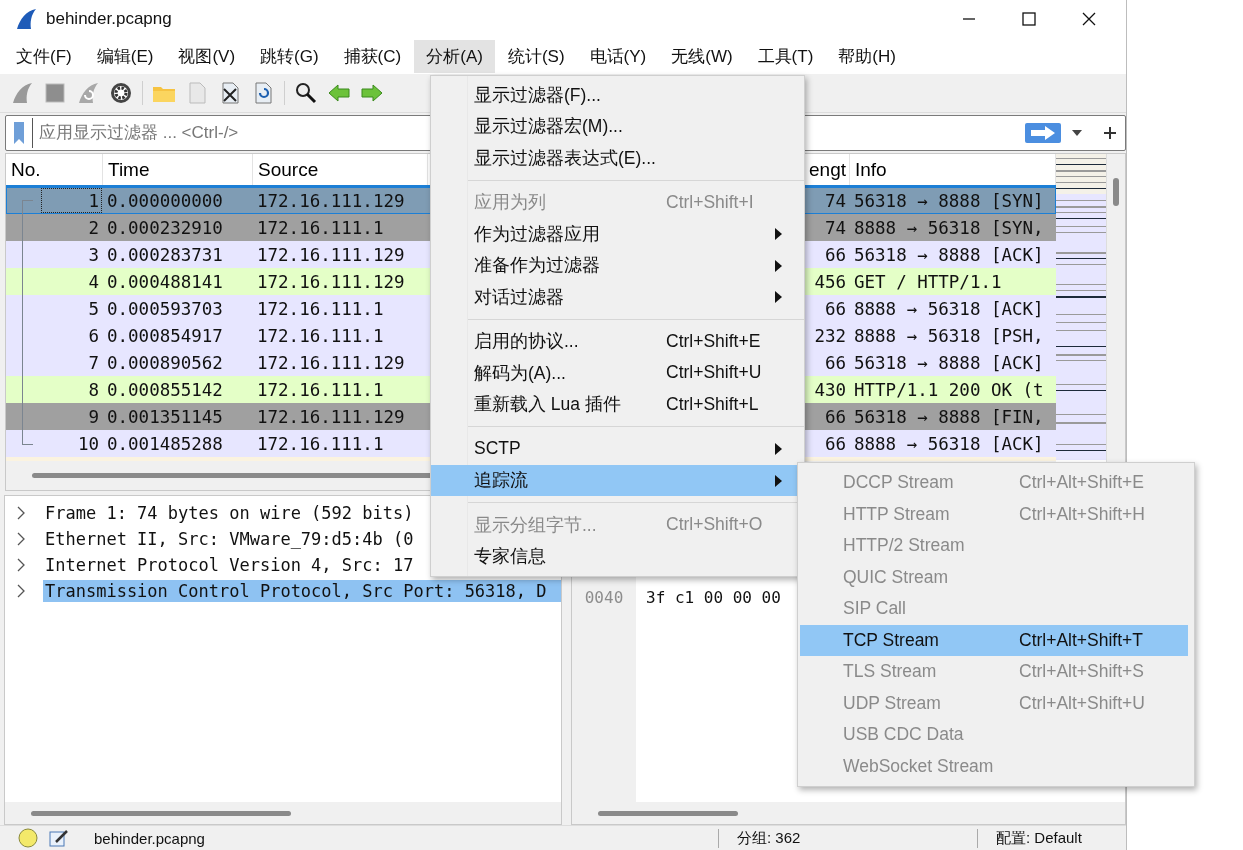  Describe the element at coordinates (1081, 640) in the screenshot. I see `shortcut-label: Ctrl+Alt+Shift+T` at that location.